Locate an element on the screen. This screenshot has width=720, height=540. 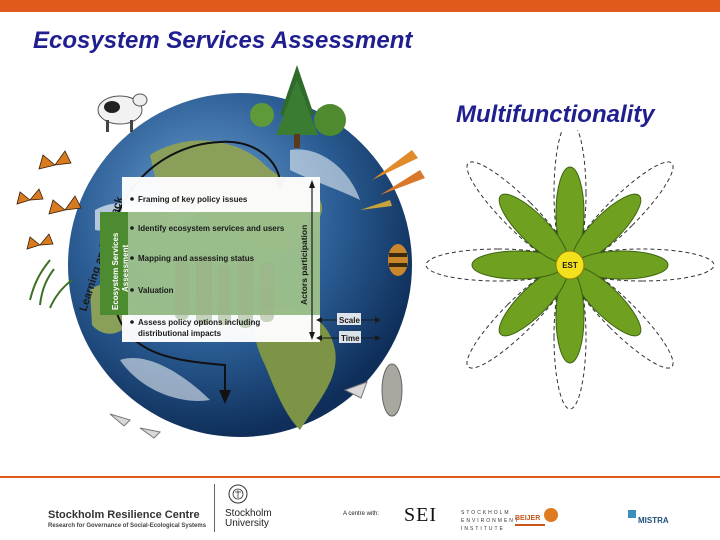
fish-icon is located at coordinates (392, 390).